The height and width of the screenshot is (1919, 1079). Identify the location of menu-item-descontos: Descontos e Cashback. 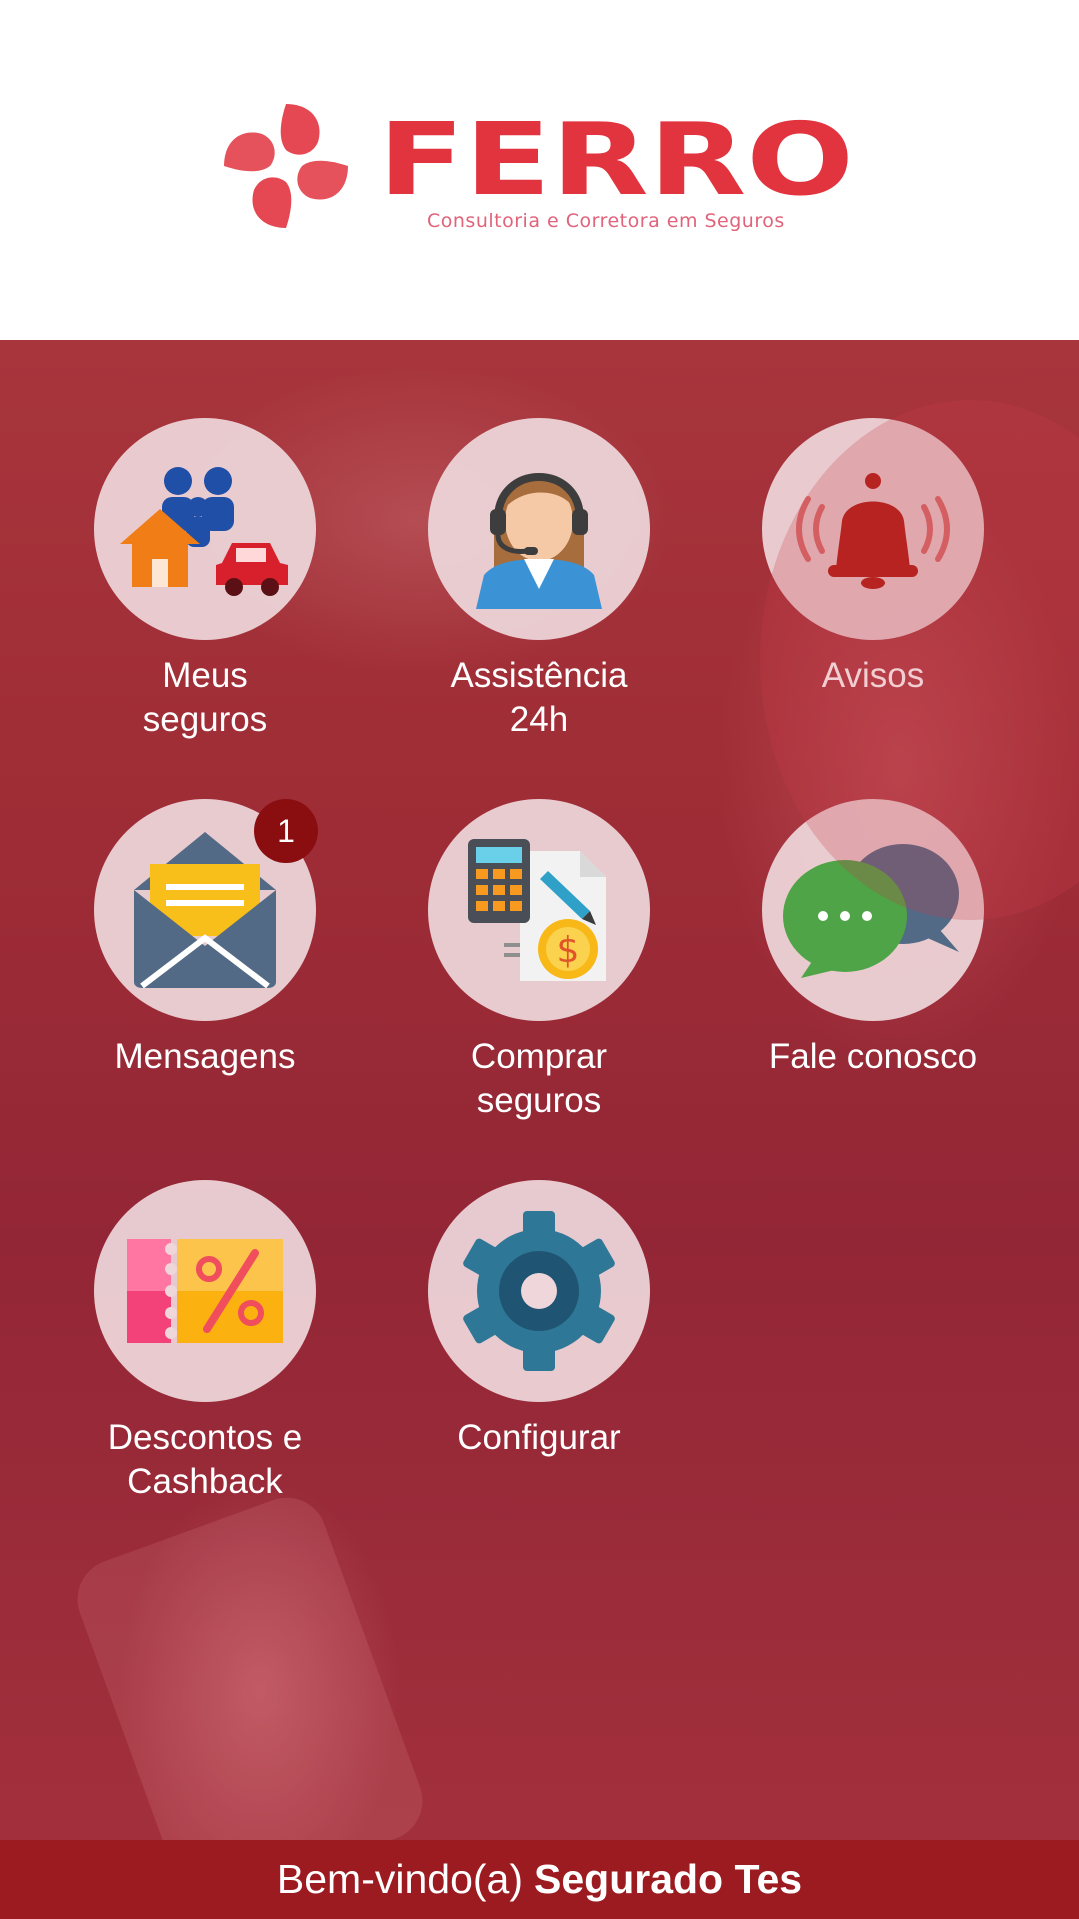
(205, 1342).